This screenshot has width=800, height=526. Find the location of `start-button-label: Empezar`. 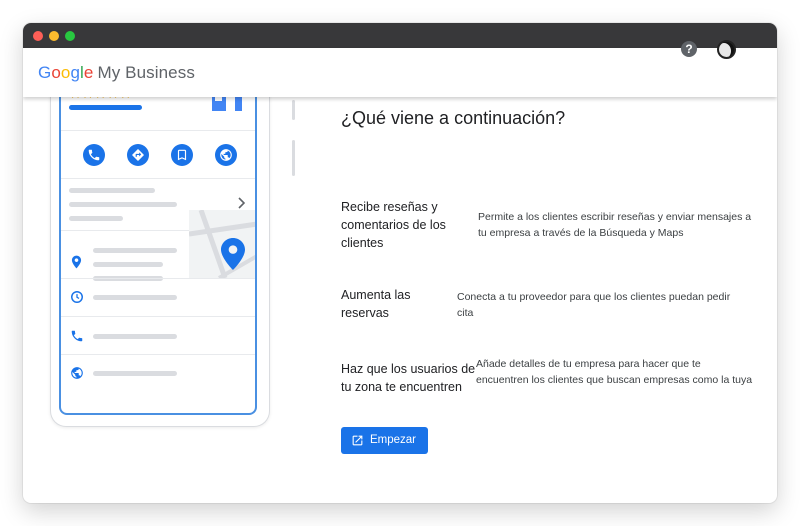

start-button-label: Empezar is located at coordinates (393, 440).